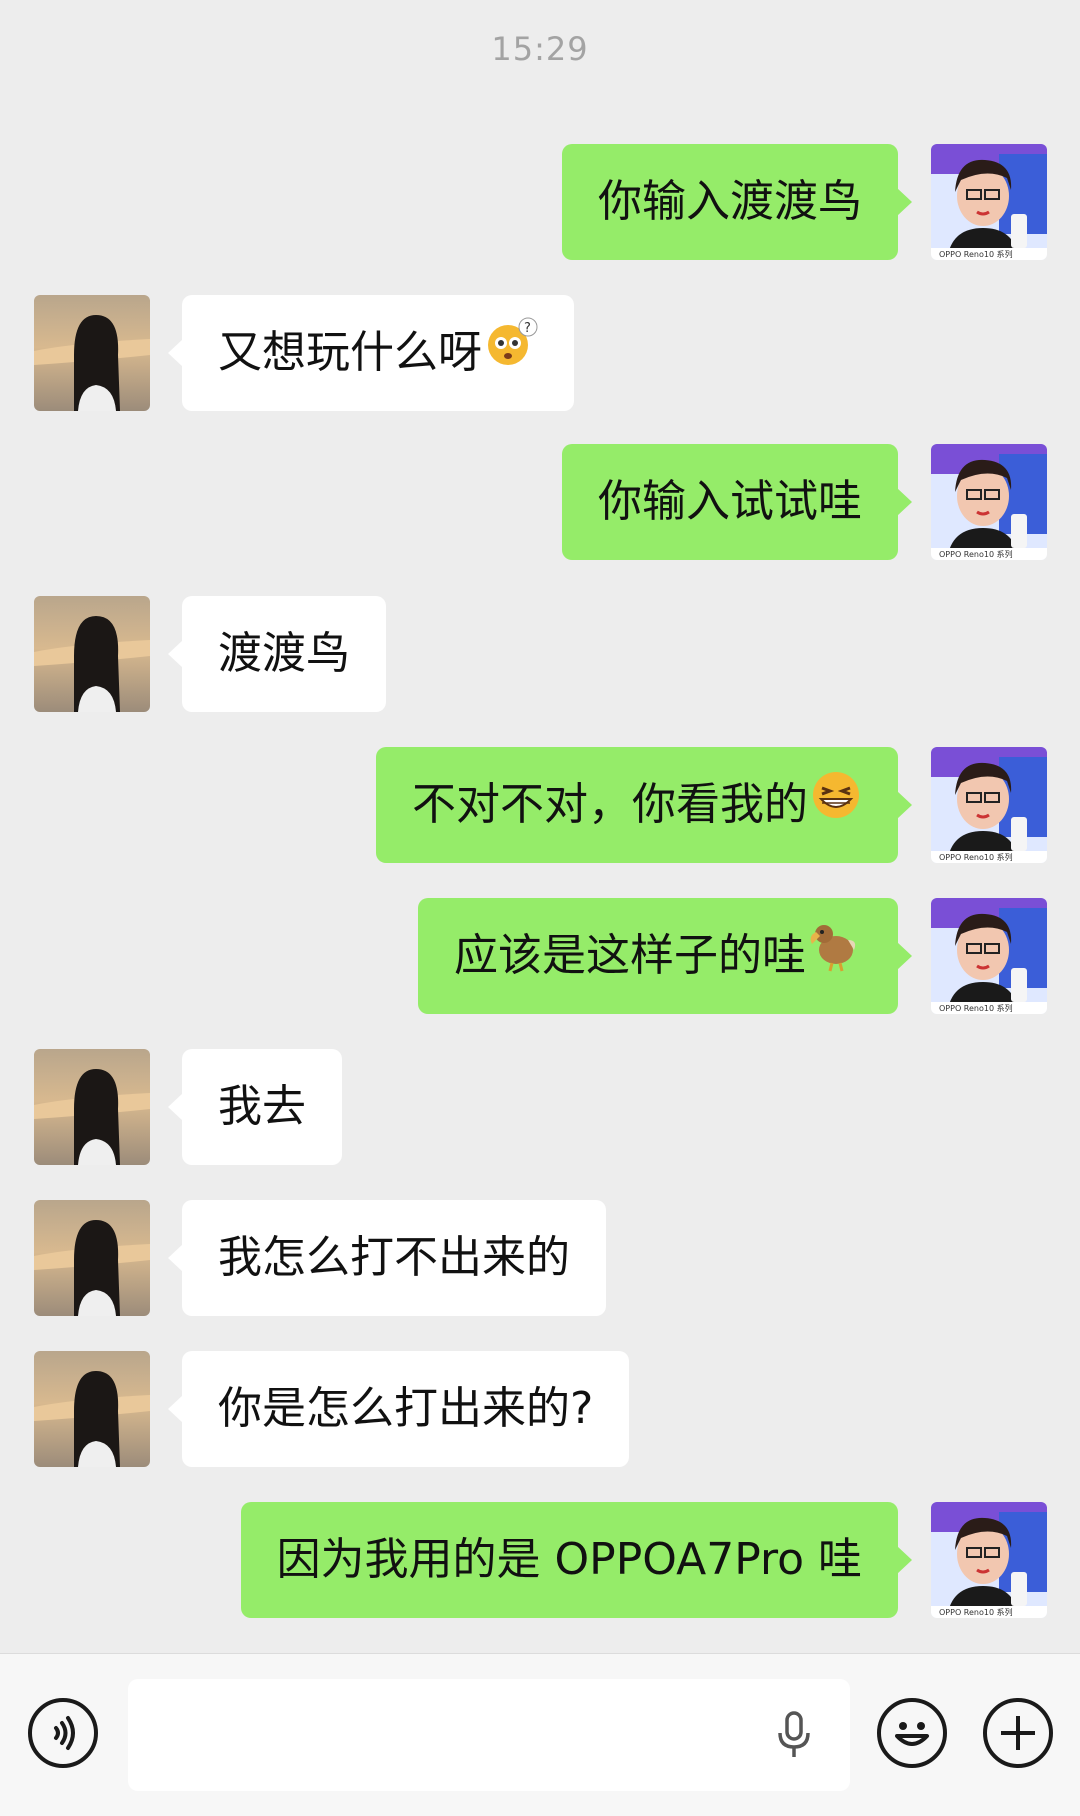 This screenshot has height=1816, width=1080. What do you see at coordinates (794, 1736) in the screenshot?
I see `microphone-icon` at bounding box center [794, 1736].